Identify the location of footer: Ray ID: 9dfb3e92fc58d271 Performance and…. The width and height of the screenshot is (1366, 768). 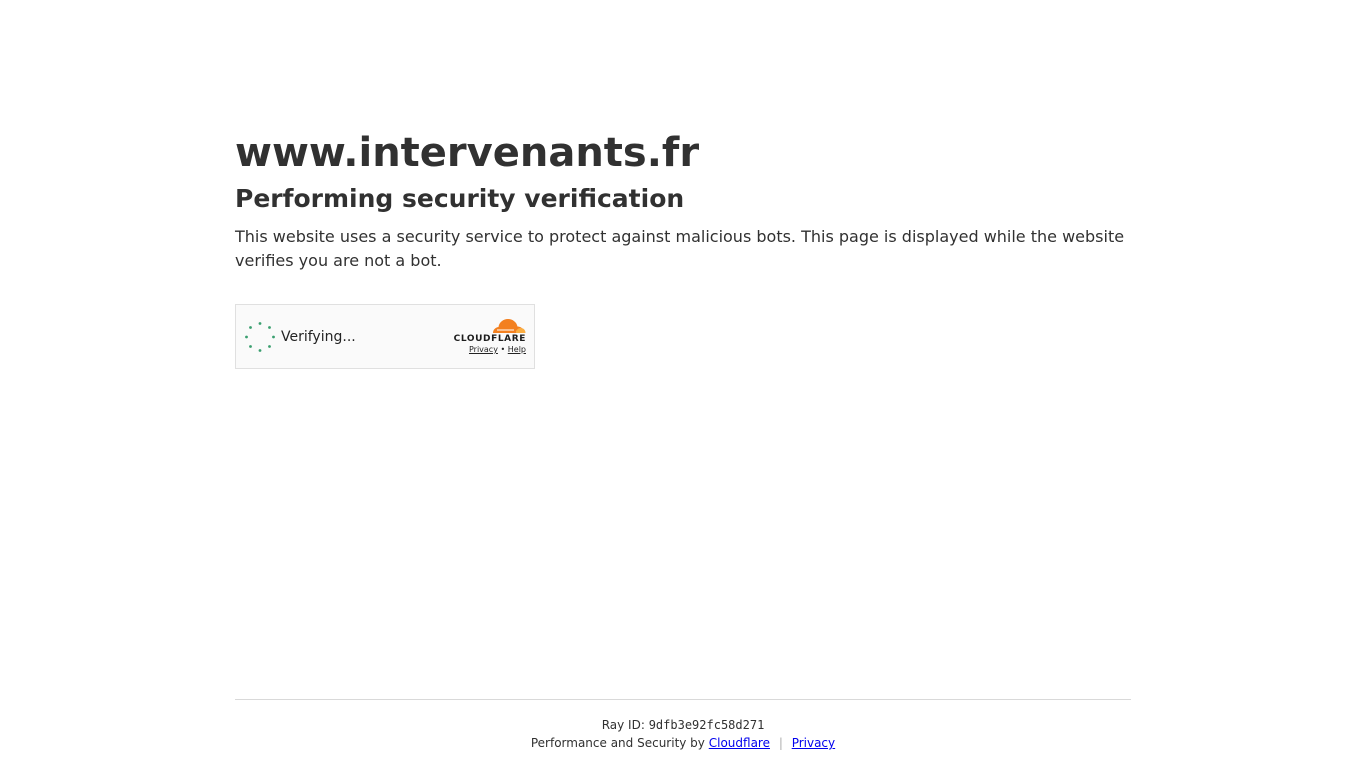
(683, 734).